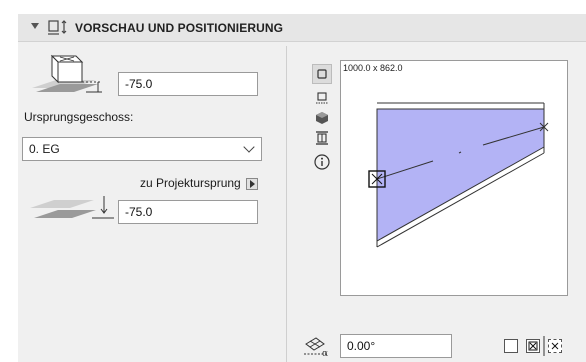 The height and width of the screenshot is (362, 586). I want to click on svg-text: α, so click(325, 353).